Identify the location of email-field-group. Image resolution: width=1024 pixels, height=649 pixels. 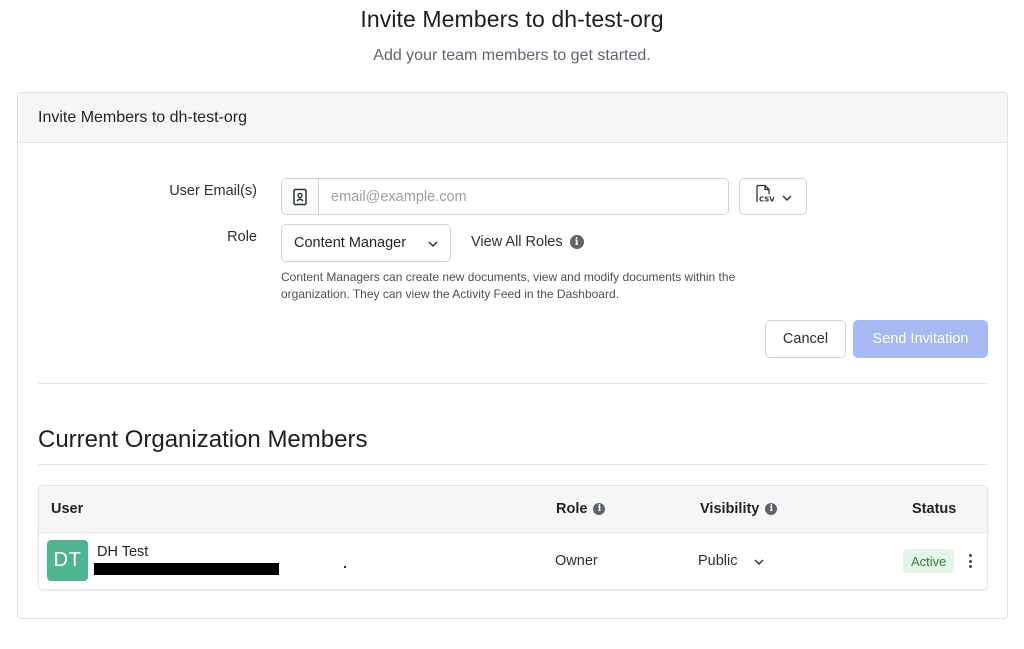
(505, 196).